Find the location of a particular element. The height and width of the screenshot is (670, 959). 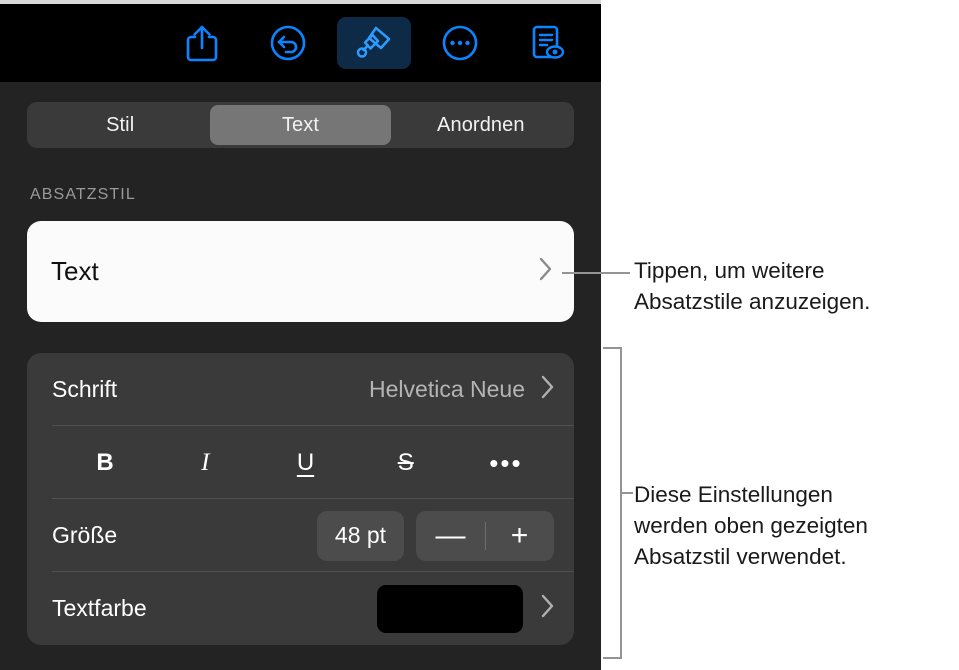

top-toolbar is located at coordinates (300, 43).